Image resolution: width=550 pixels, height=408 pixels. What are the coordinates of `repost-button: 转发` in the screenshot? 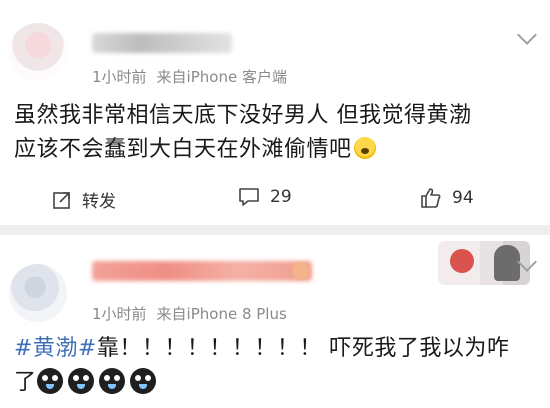 It's located at (84, 199).